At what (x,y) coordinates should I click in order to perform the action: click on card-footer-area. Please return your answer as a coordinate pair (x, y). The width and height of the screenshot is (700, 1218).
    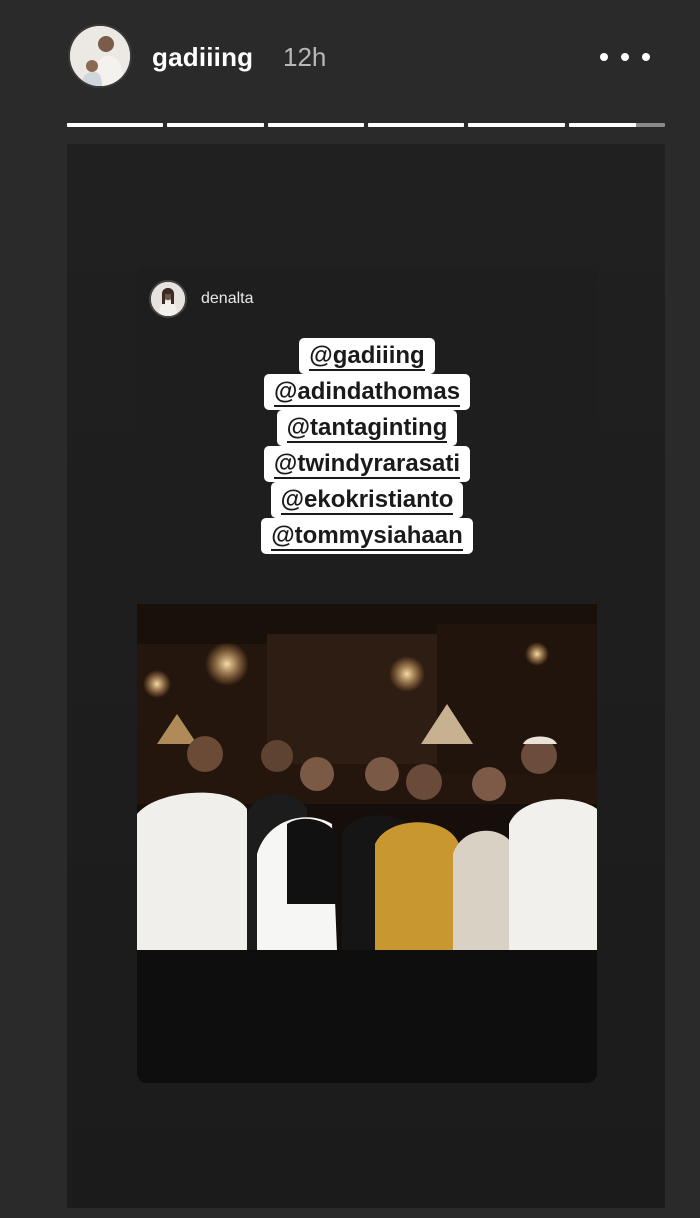
    Looking at the image, I should click on (367, 1016).